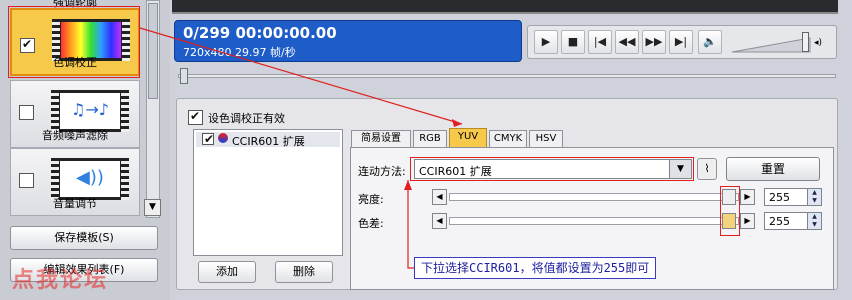 Image resolution: width=852 pixels, height=300 pixels. What do you see at coordinates (74, 42) in the screenshot?
I see `highlight-box-effect` at bounding box center [74, 42].